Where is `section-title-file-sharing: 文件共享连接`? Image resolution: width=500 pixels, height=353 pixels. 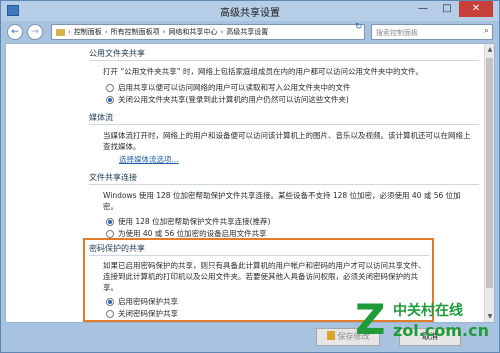
section-title-file-sharing: 文件共享连接 is located at coordinates (113, 177).